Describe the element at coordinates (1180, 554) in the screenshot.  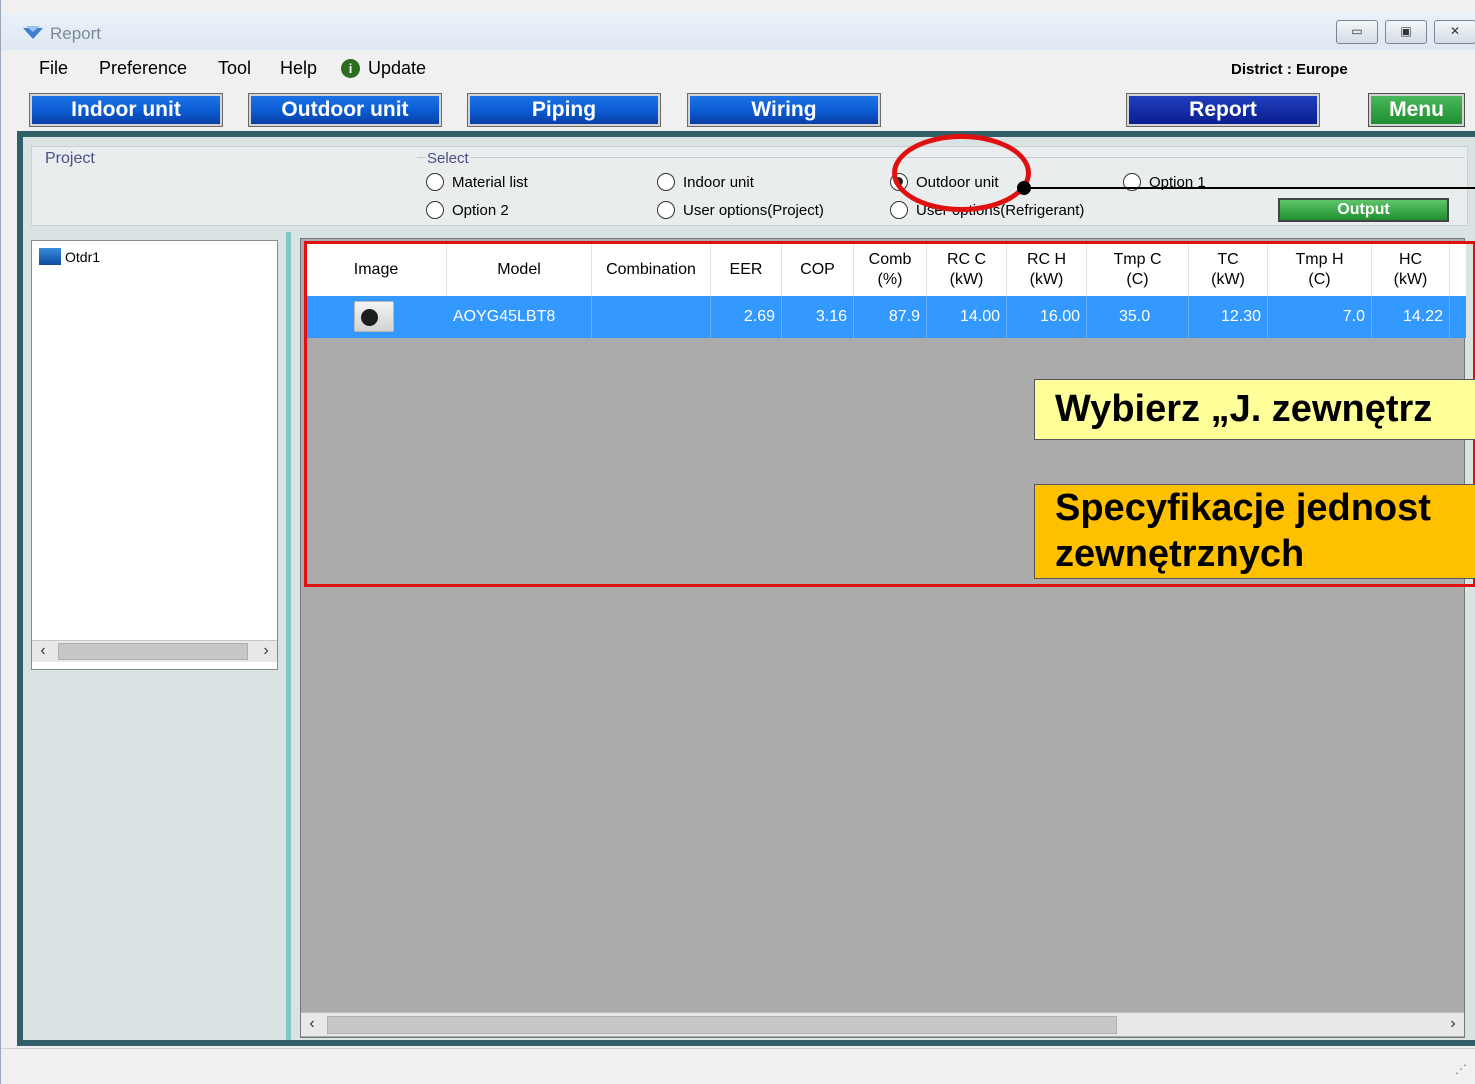
I see `callout-line-2: zewnętrznych` at that location.